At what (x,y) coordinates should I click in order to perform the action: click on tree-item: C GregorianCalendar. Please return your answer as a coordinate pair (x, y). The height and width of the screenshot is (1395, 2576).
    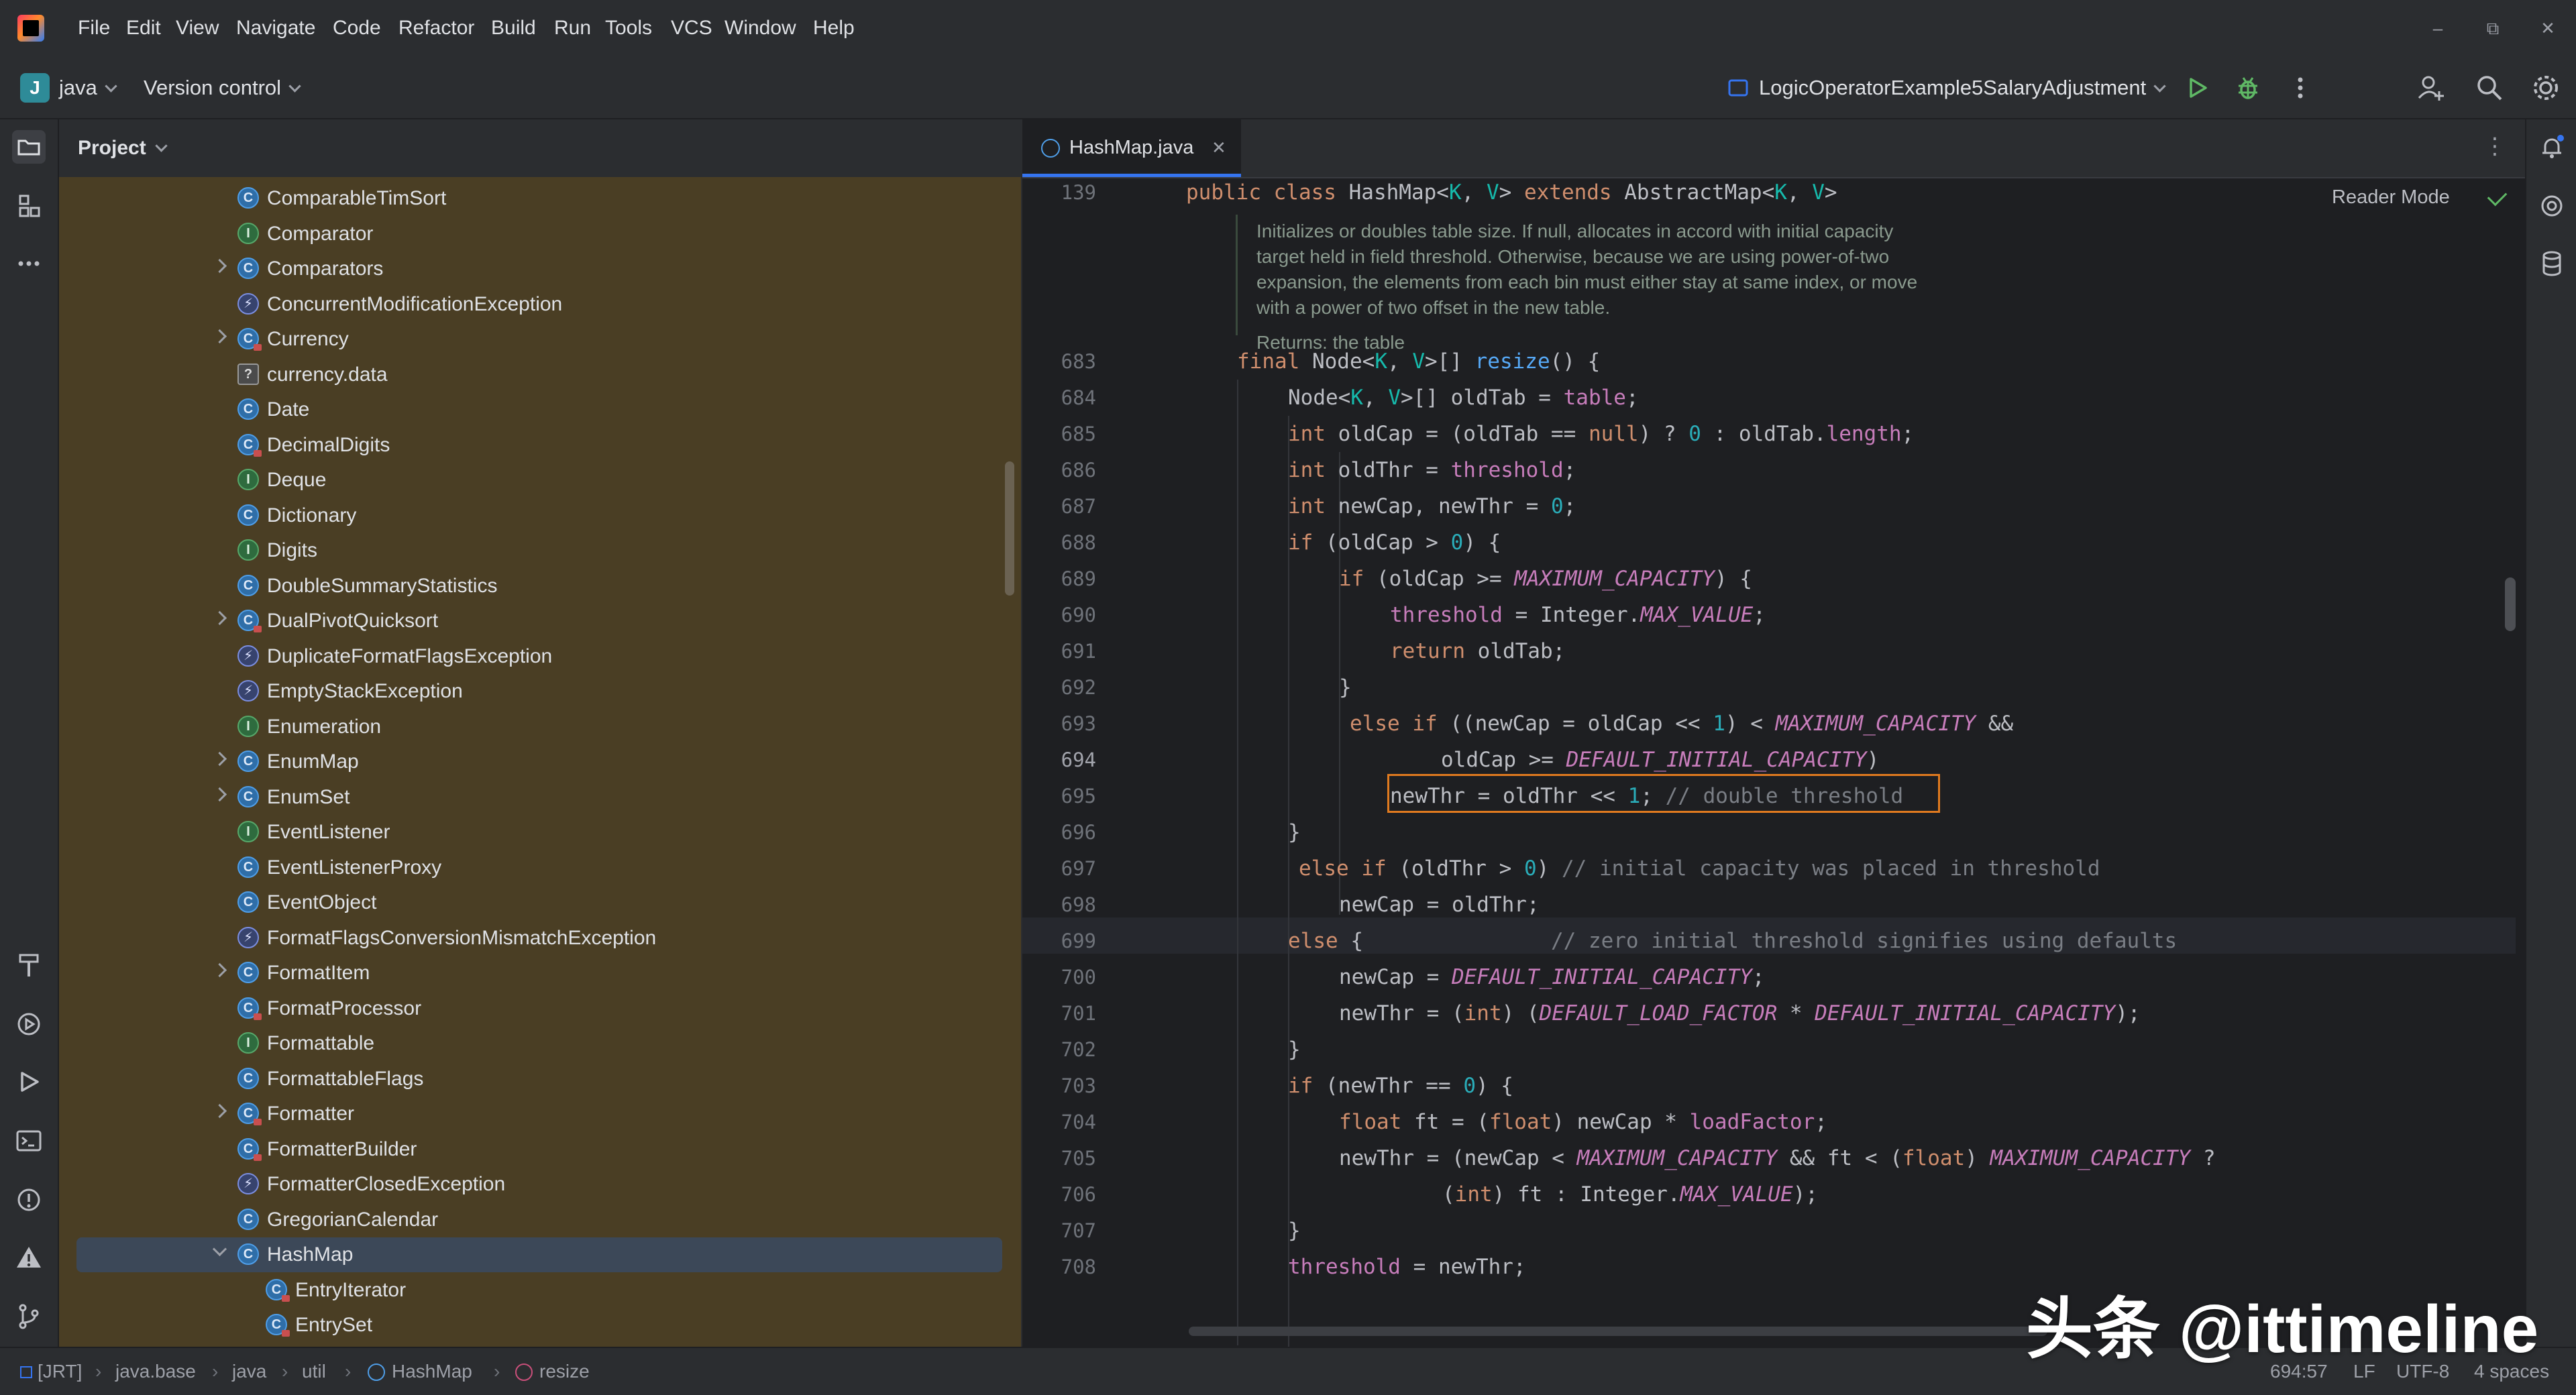
    Looking at the image, I should click on (539, 1220).